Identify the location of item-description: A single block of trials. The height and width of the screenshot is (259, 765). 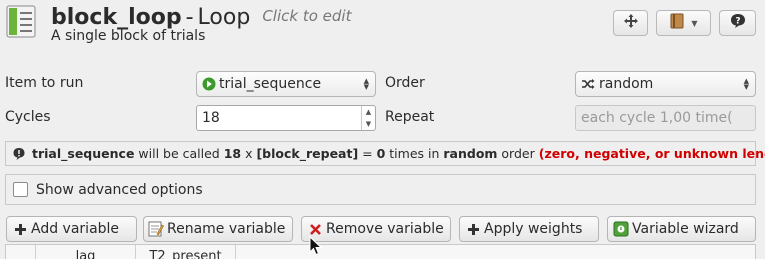
(128, 36).